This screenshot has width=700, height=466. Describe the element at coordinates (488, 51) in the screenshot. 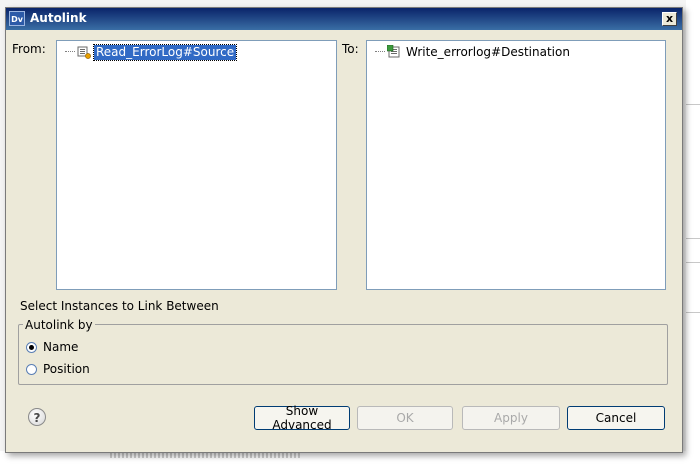

I see `tree-item-label: Write_errorlog#Destination` at that location.